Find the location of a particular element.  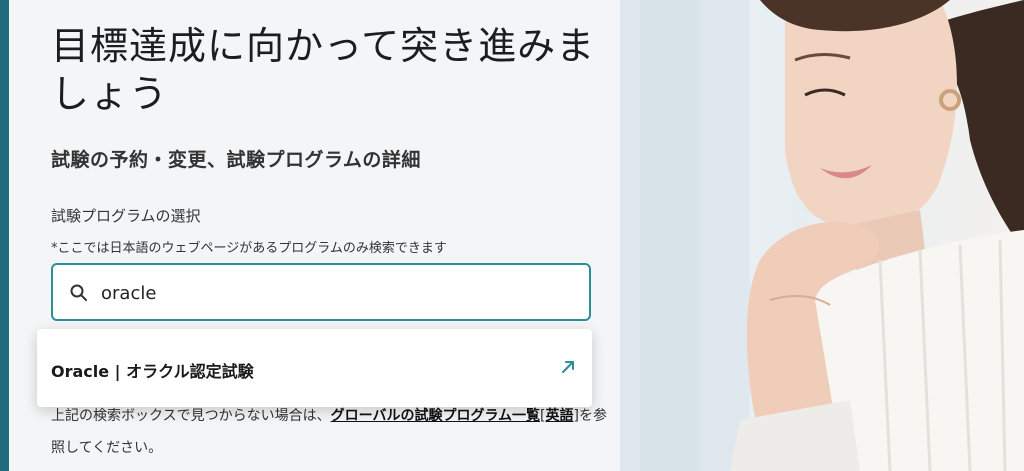

result-item-oracle: Oracle | オラクル認定試験 is located at coordinates (314, 368).